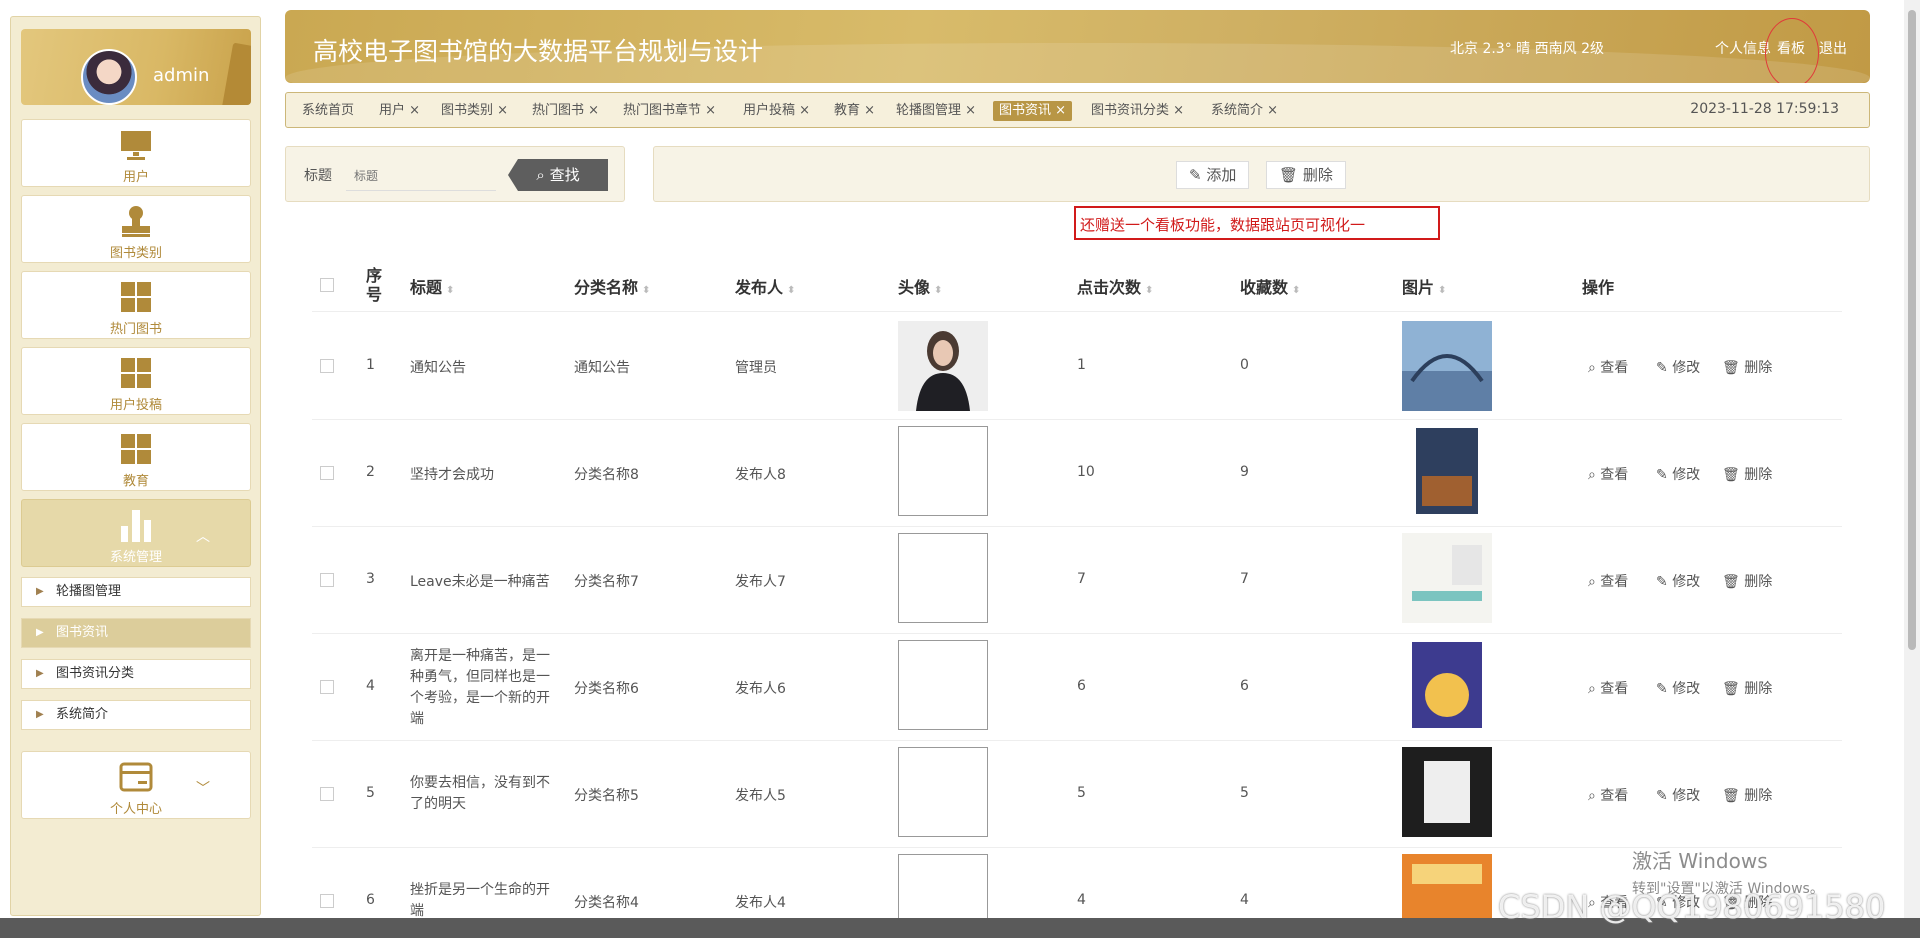 This screenshot has height=938, width=1920. What do you see at coordinates (136, 633) in the screenshot?
I see `sub-item-book-news: 图书资讯` at bounding box center [136, 633].